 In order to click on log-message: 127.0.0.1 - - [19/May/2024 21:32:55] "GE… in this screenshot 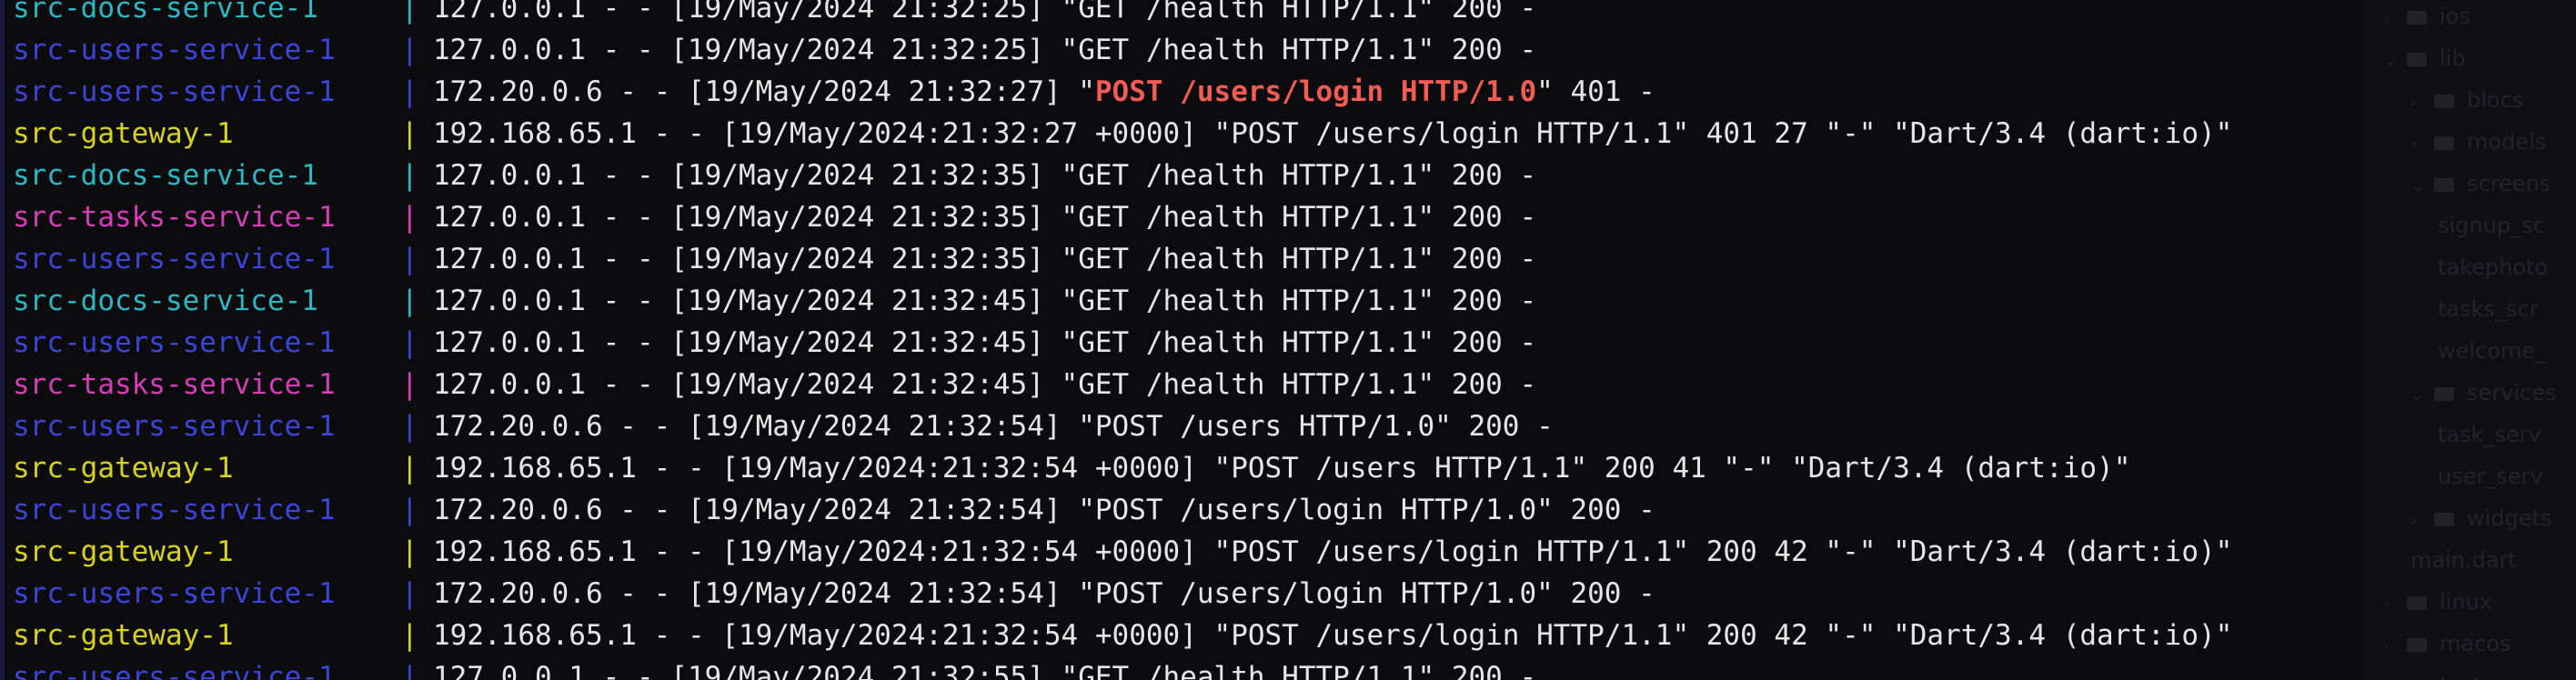, I will do `click(984, 668)`.